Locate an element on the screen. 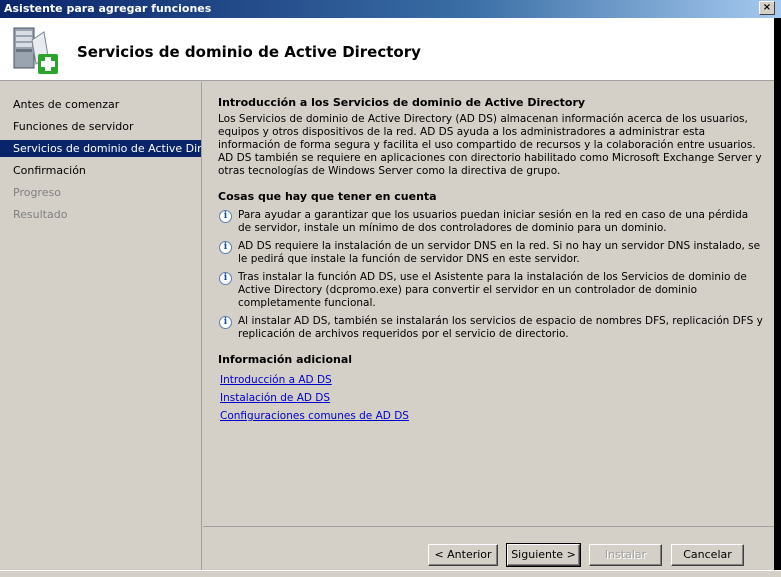  wizard-header: Servicios de dominio de Active Directory is located at coordinates (387, 49).